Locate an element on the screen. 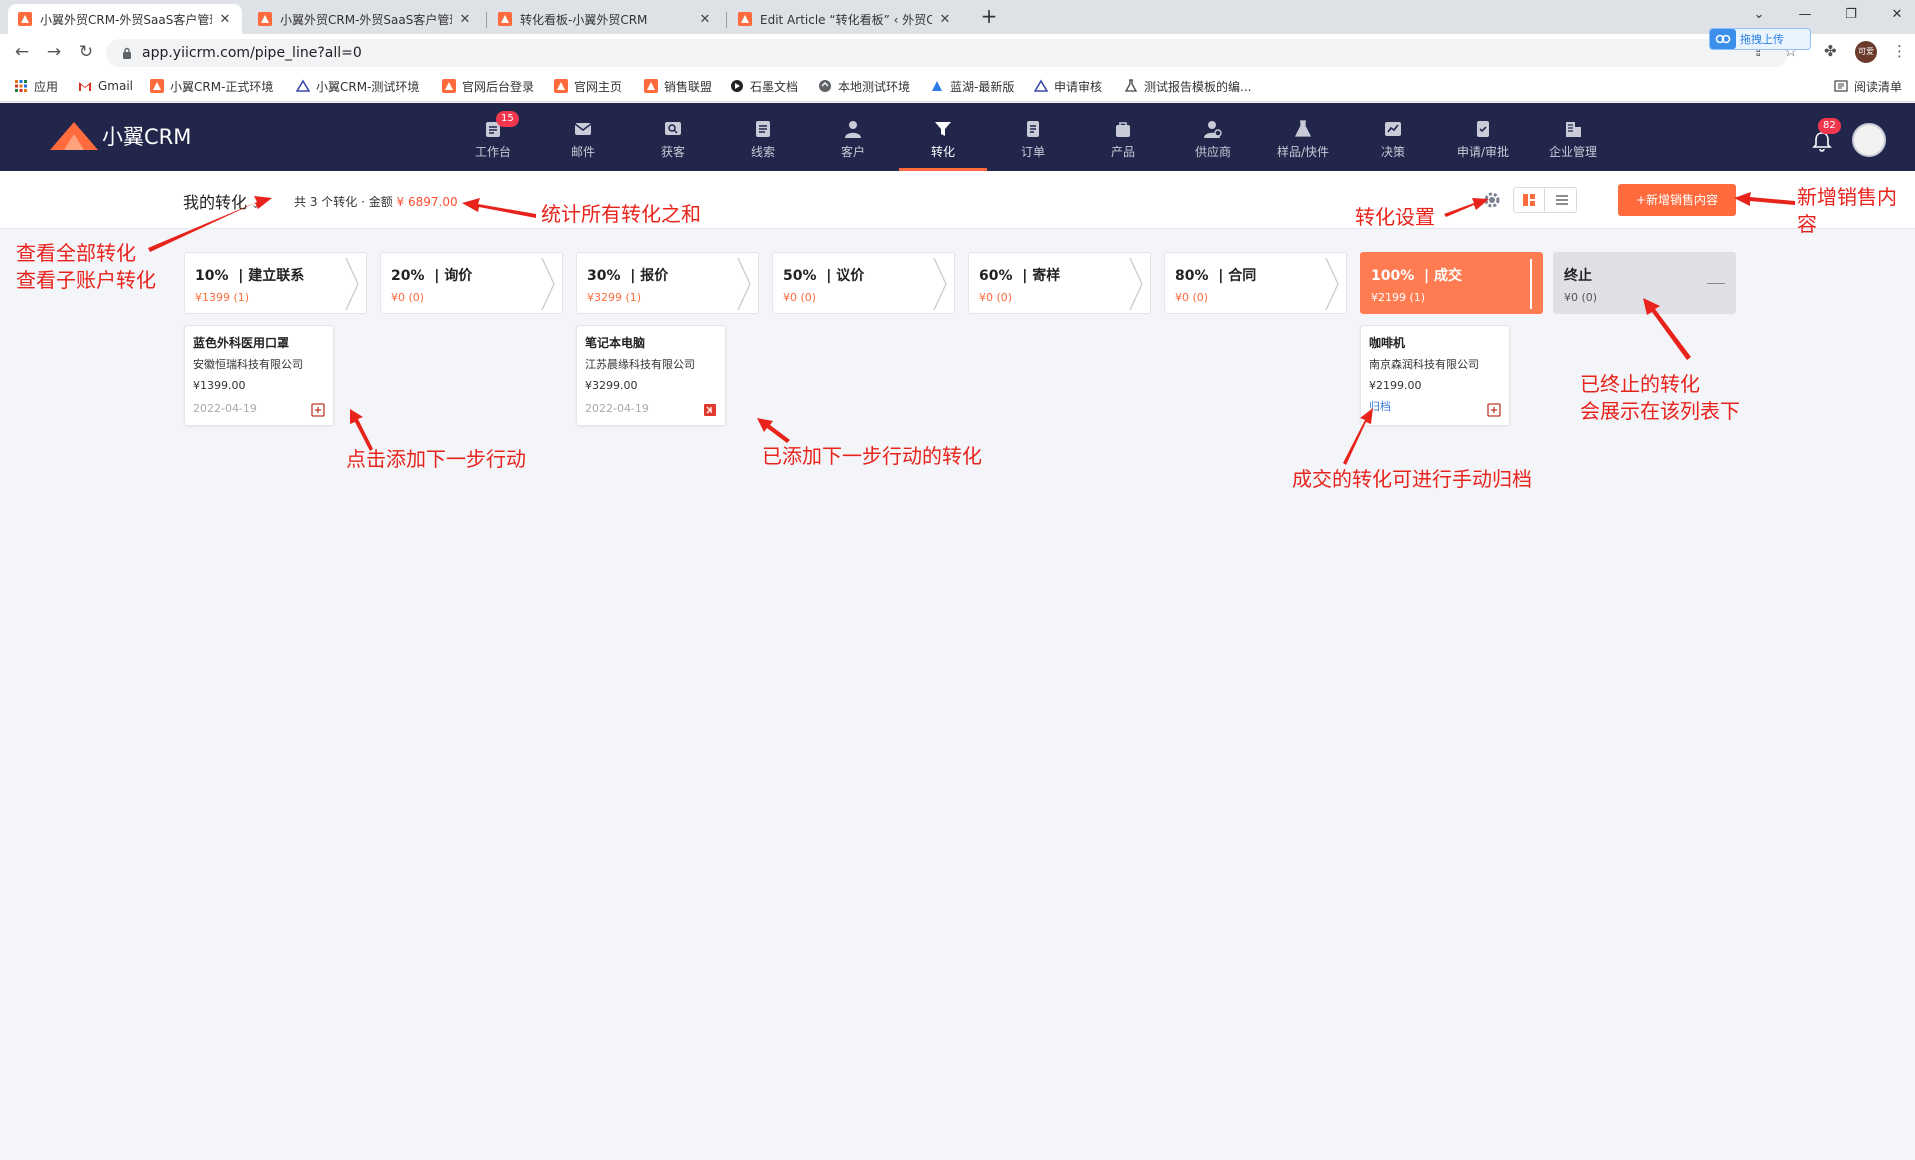 The width and height of the screenshot is (1915, 1160). bookmark-item: 申请审核 is located at coordinates (1068, 86).